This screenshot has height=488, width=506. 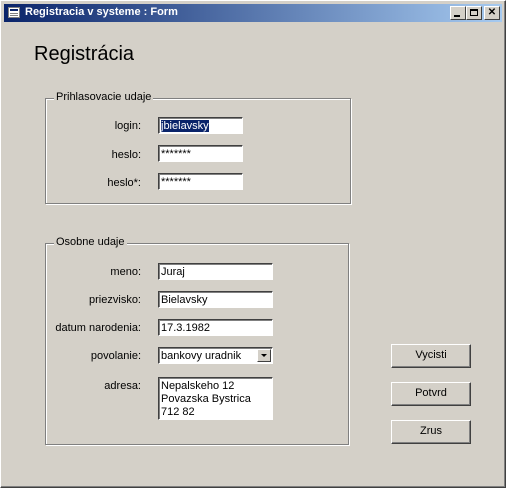 I want to click on login-input: jbielavsky, so click(x=200, y=125).